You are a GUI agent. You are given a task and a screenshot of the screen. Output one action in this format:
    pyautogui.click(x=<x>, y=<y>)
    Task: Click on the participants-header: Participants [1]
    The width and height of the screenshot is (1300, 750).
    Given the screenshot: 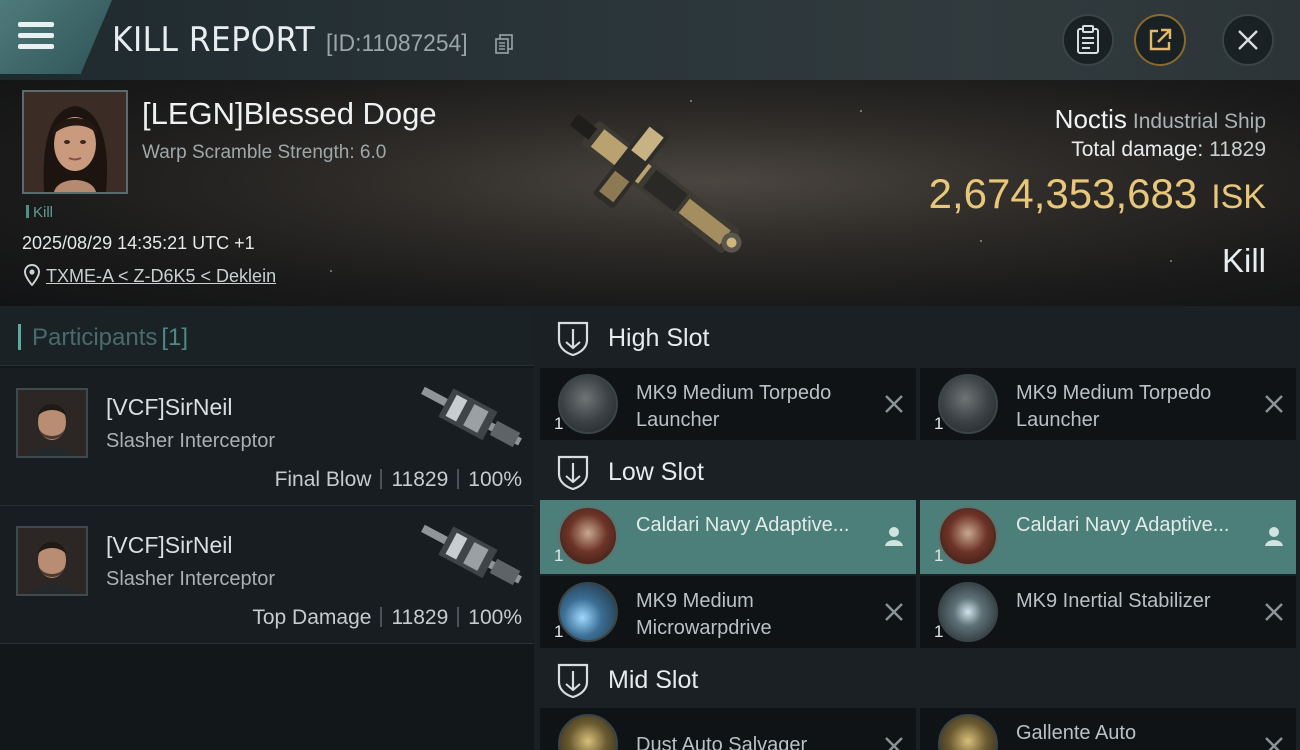 What is the action you would take?
    pyautogui.click(x=267, y=336)
    